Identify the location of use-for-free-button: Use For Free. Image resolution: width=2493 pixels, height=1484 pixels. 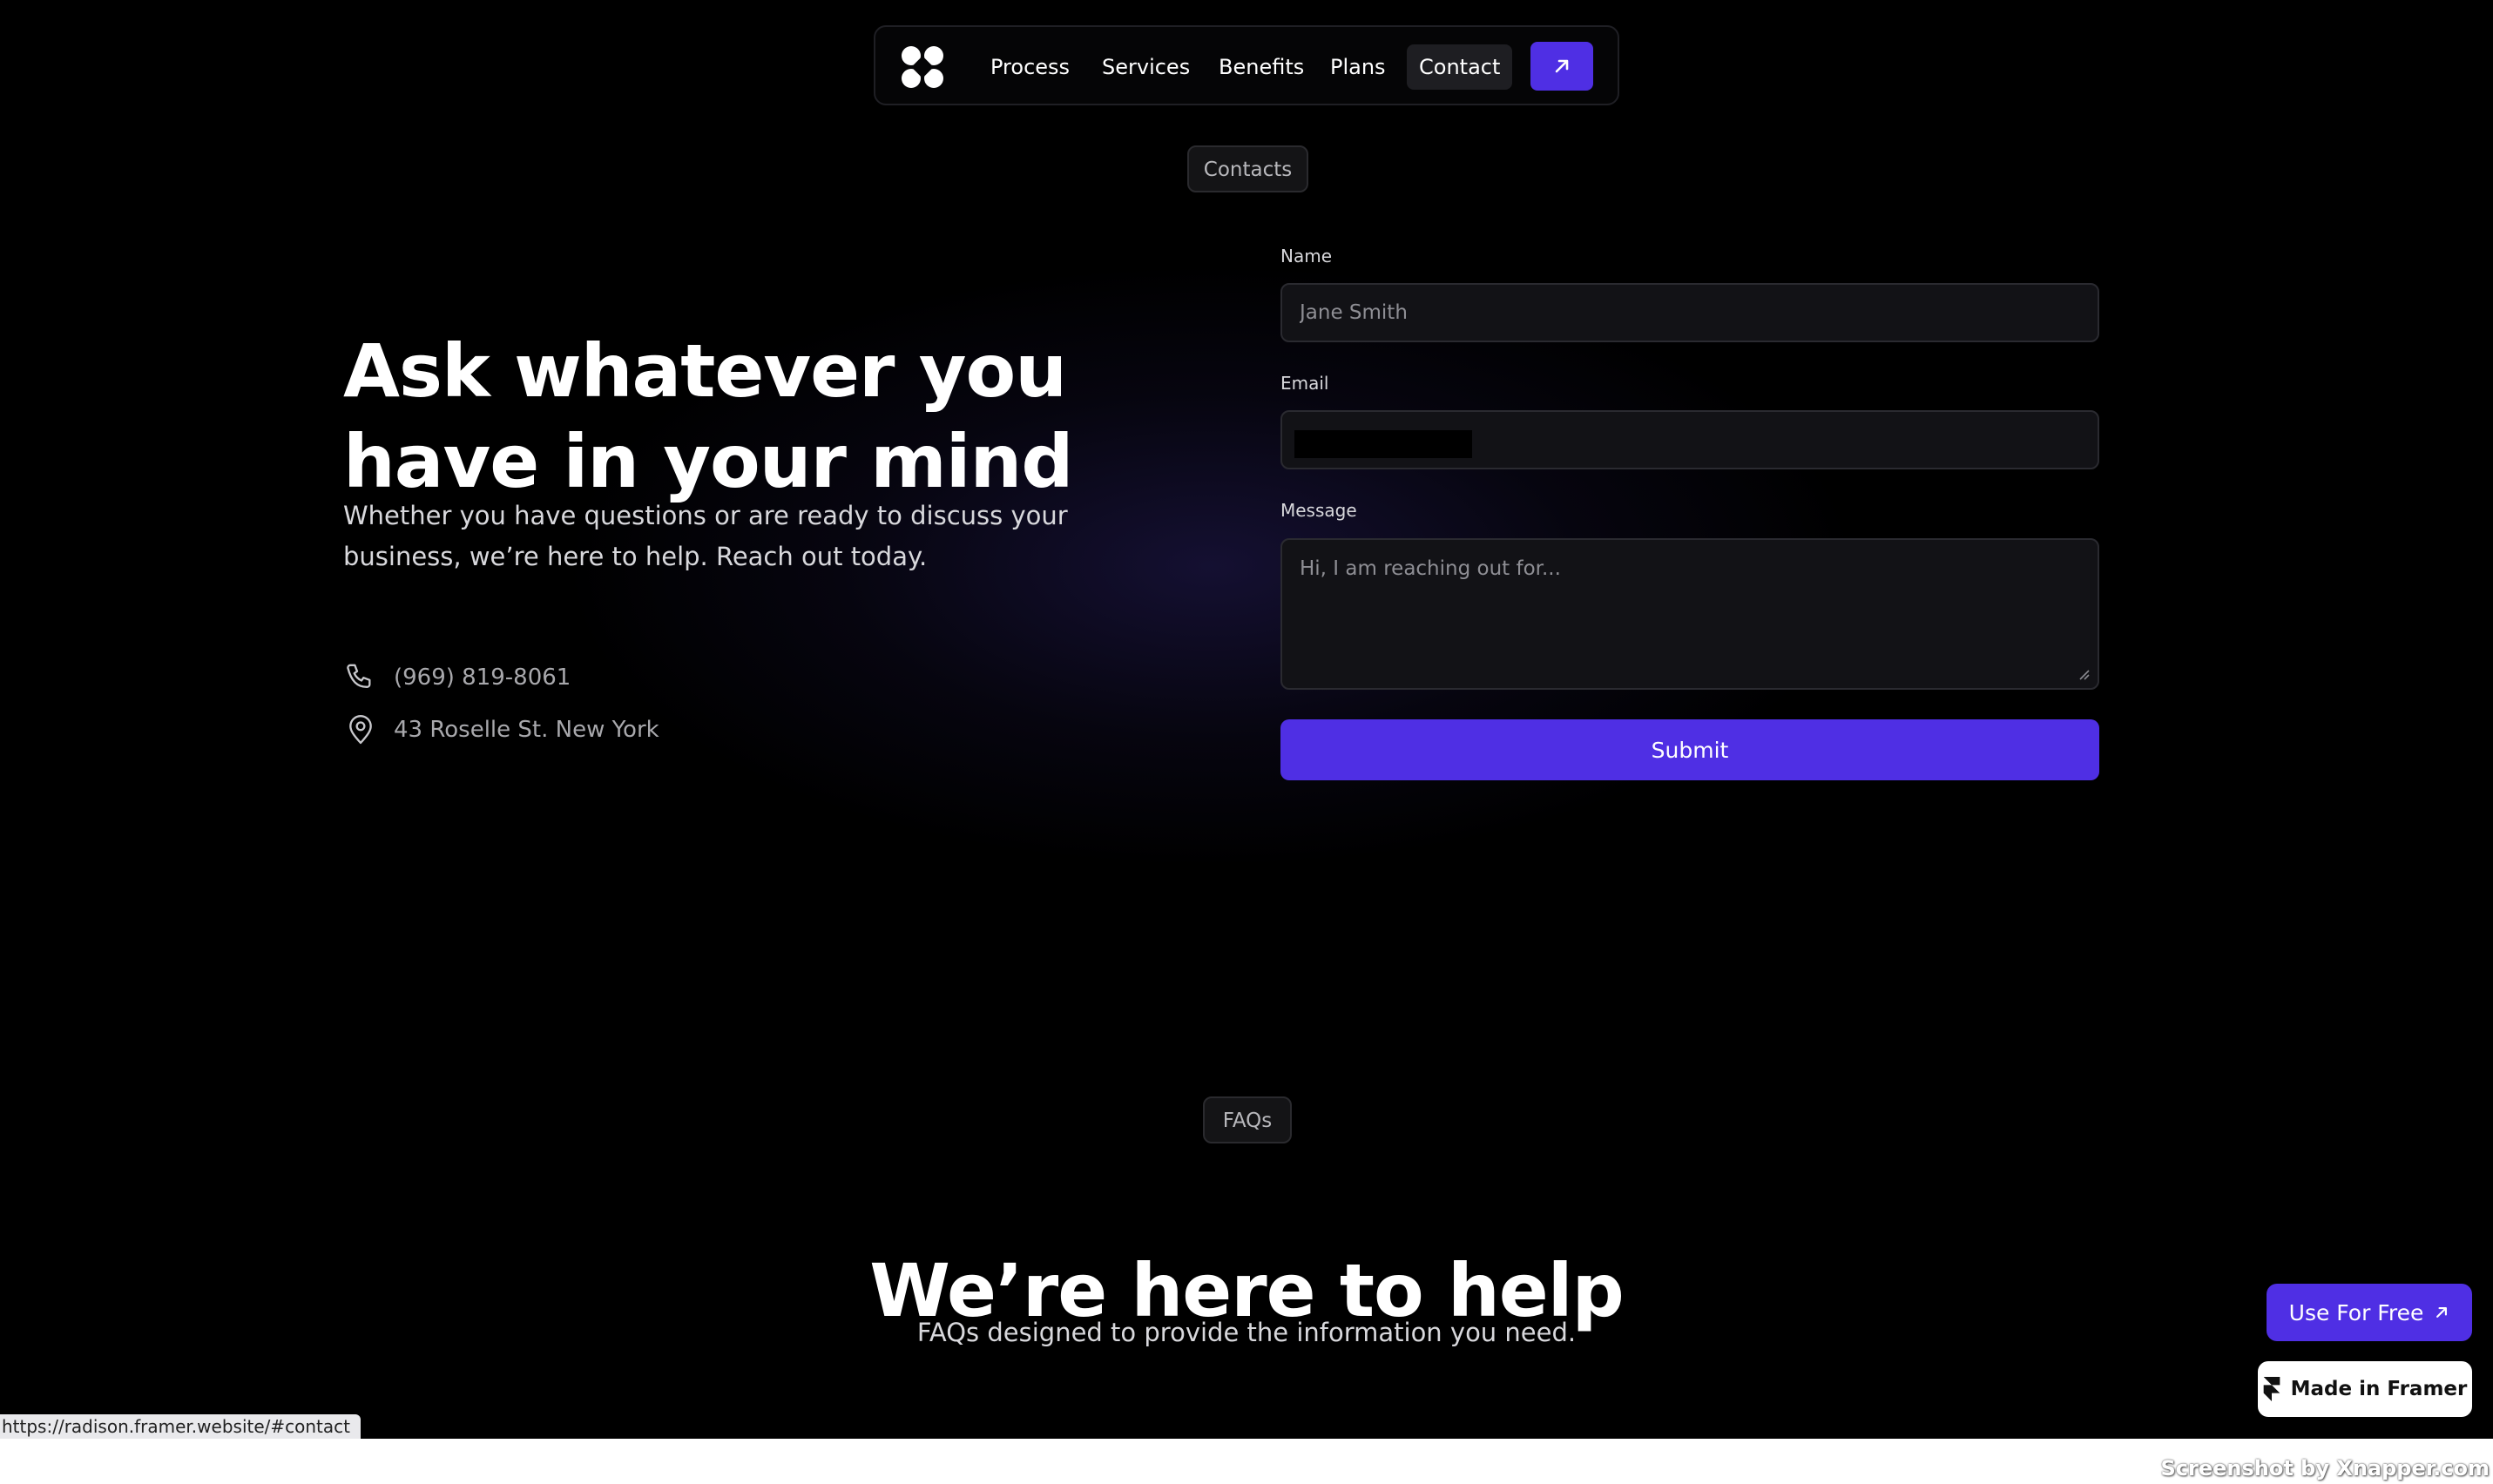
(2370, 1312).